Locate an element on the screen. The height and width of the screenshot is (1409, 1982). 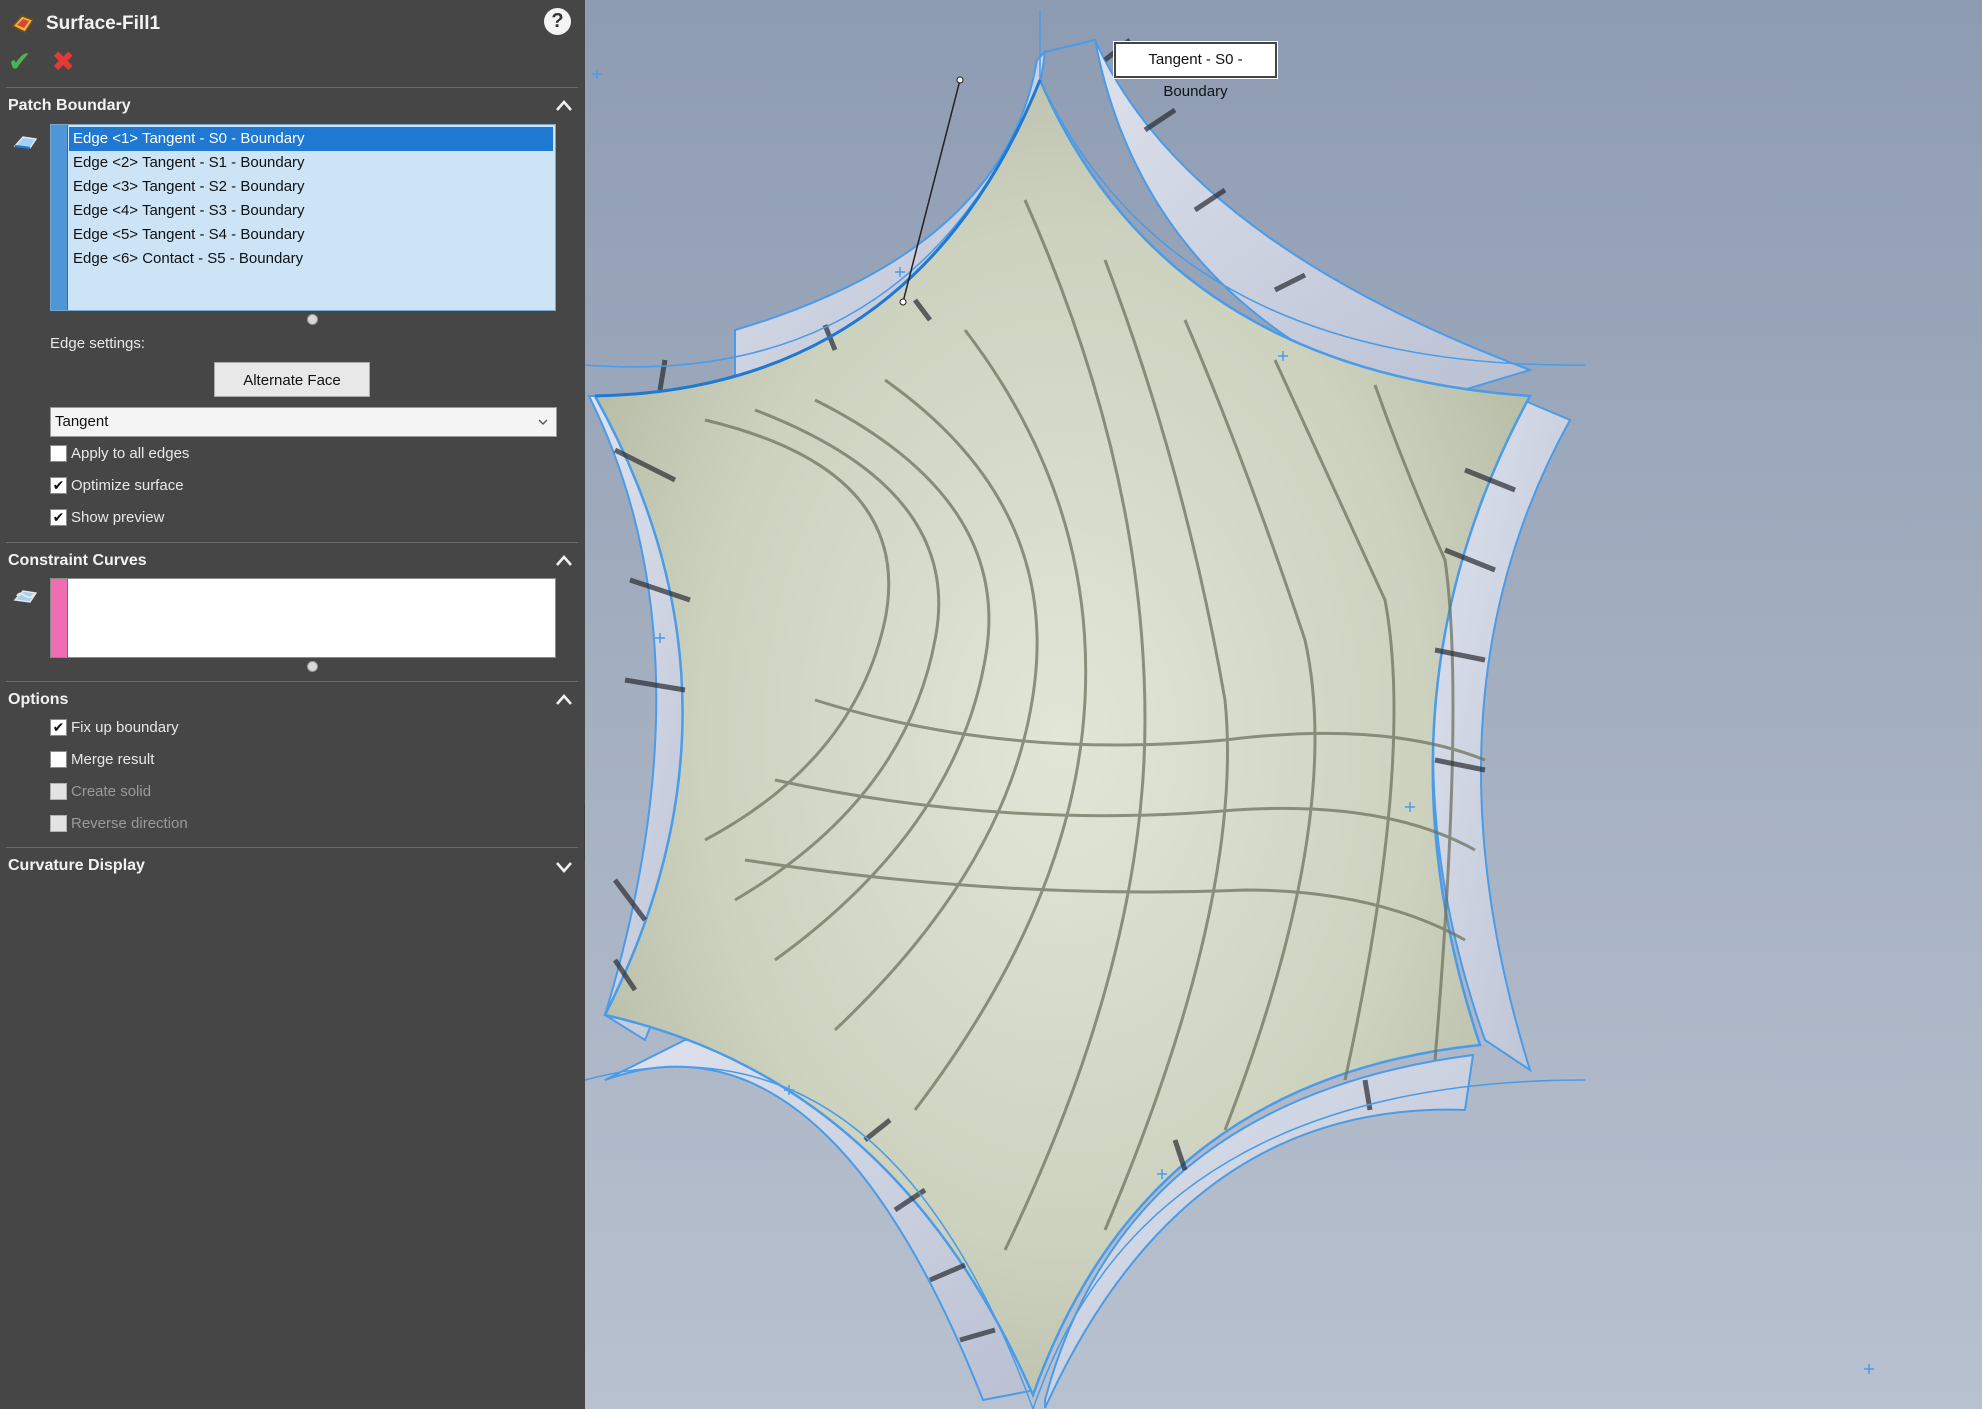
boundary-edge-item: Edge <1> Tangent - S0 - Boundary is located at coordinates (311, 139).